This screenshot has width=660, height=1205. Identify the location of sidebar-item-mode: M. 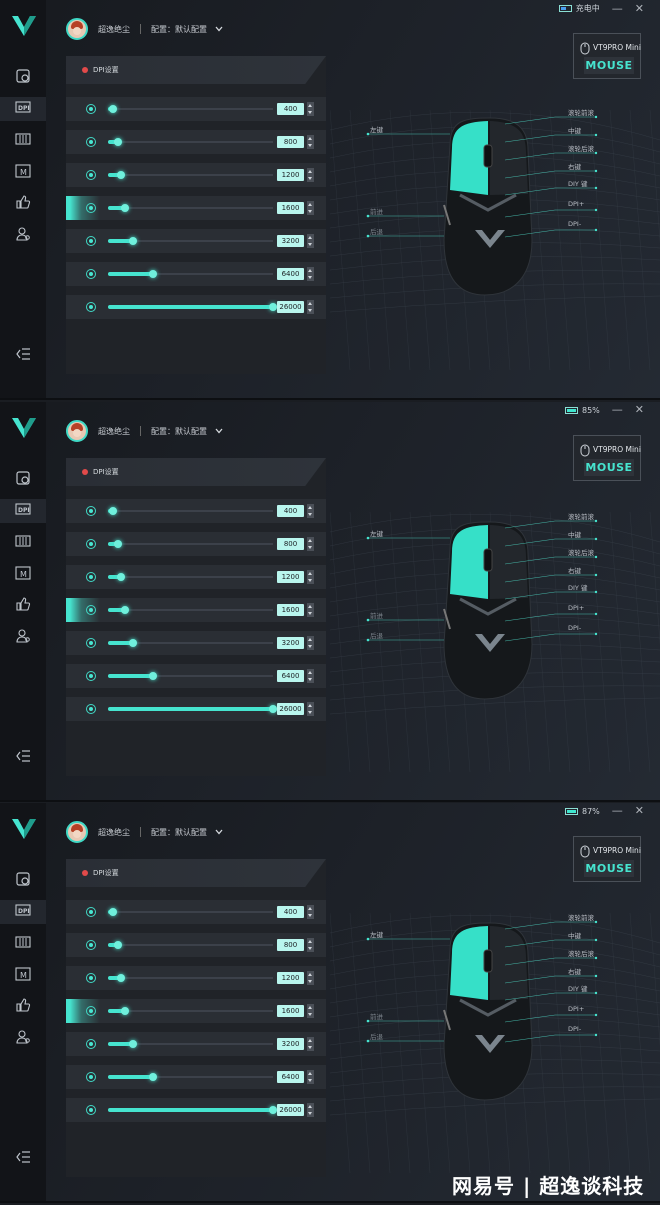
(23, 173).